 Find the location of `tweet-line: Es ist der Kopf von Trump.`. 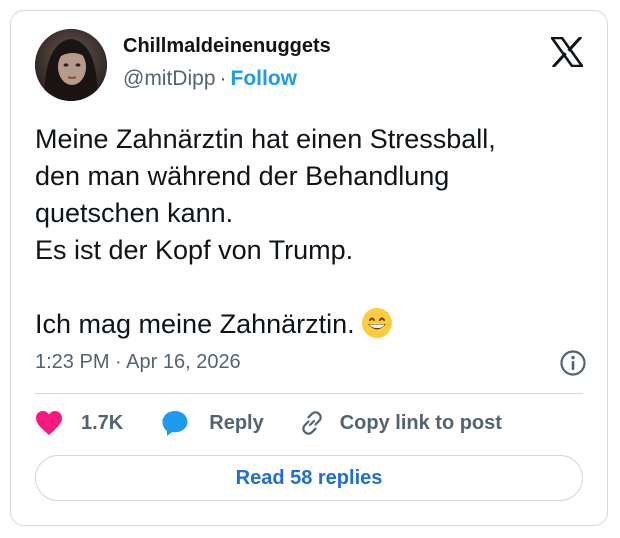

tweet-line: Es ist der Kopf von Trump. is located at coordinates (194, 250).